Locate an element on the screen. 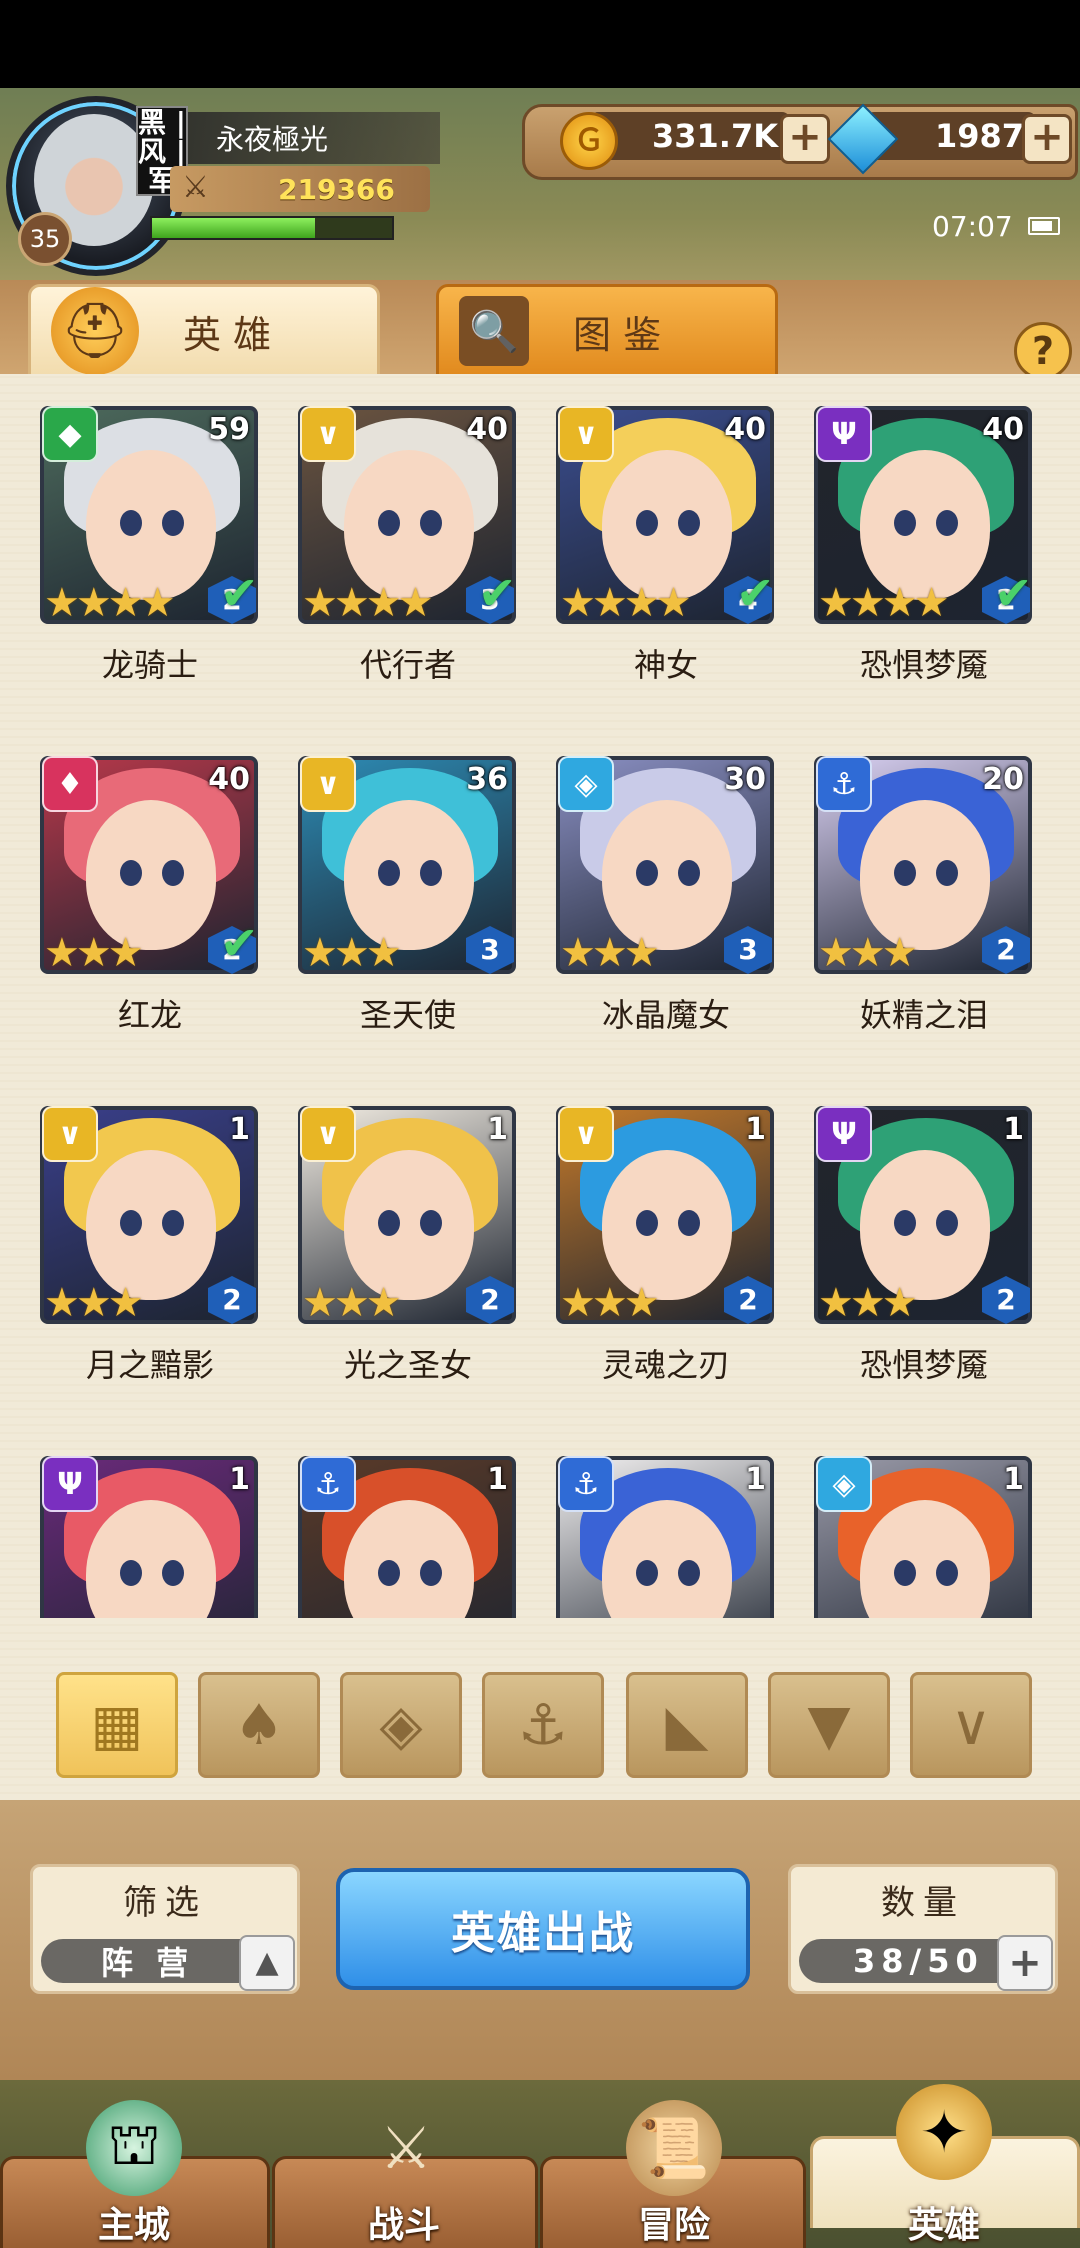 The image size is (1080, 2248). hero-name: 妖精之泪 is located at coordinates (923, 1015).